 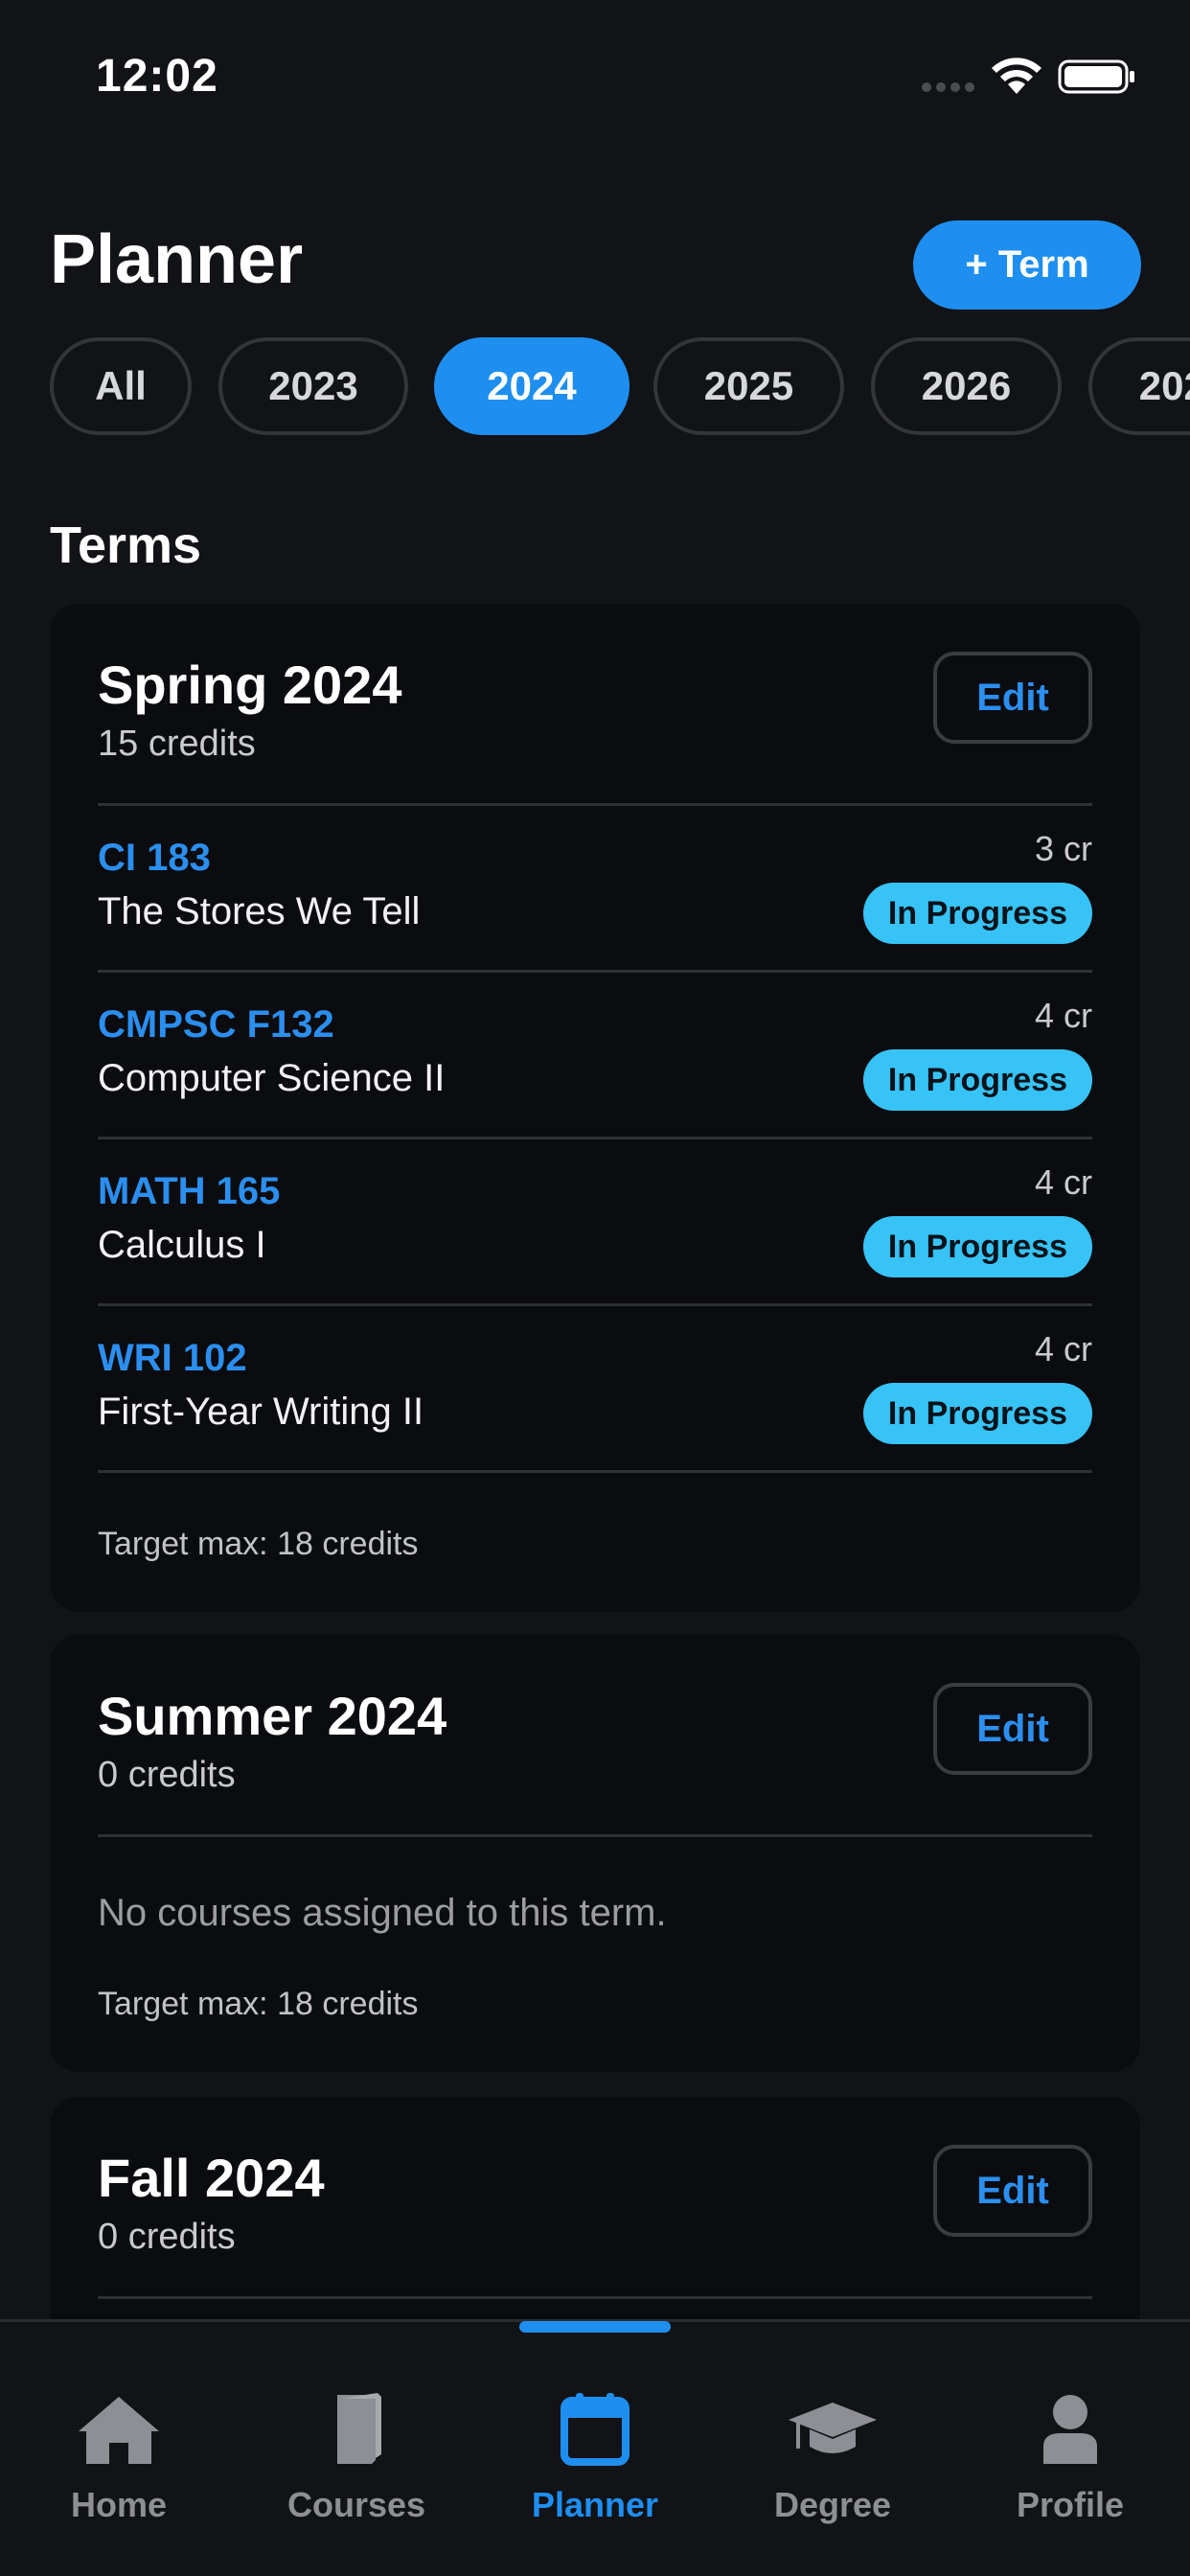 What do you see at coordinates (1027, 265) in the screenshot?
I see `add-term-button: + Term` at bounding box center [1027, 265].